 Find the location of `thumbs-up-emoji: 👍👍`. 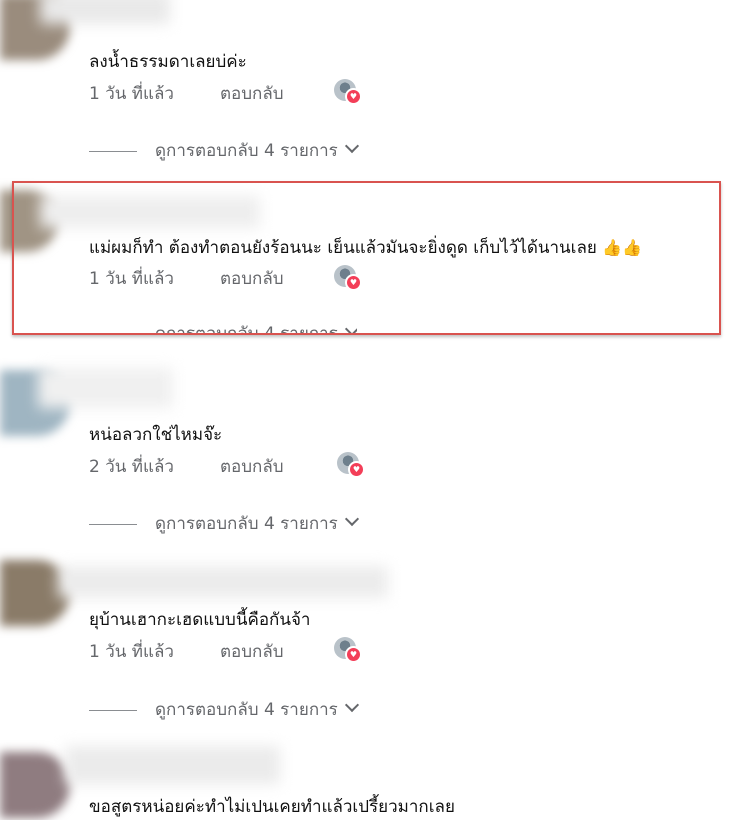

thumbs-up-emoji: 👍👍 is located at coordinates (622, 247).